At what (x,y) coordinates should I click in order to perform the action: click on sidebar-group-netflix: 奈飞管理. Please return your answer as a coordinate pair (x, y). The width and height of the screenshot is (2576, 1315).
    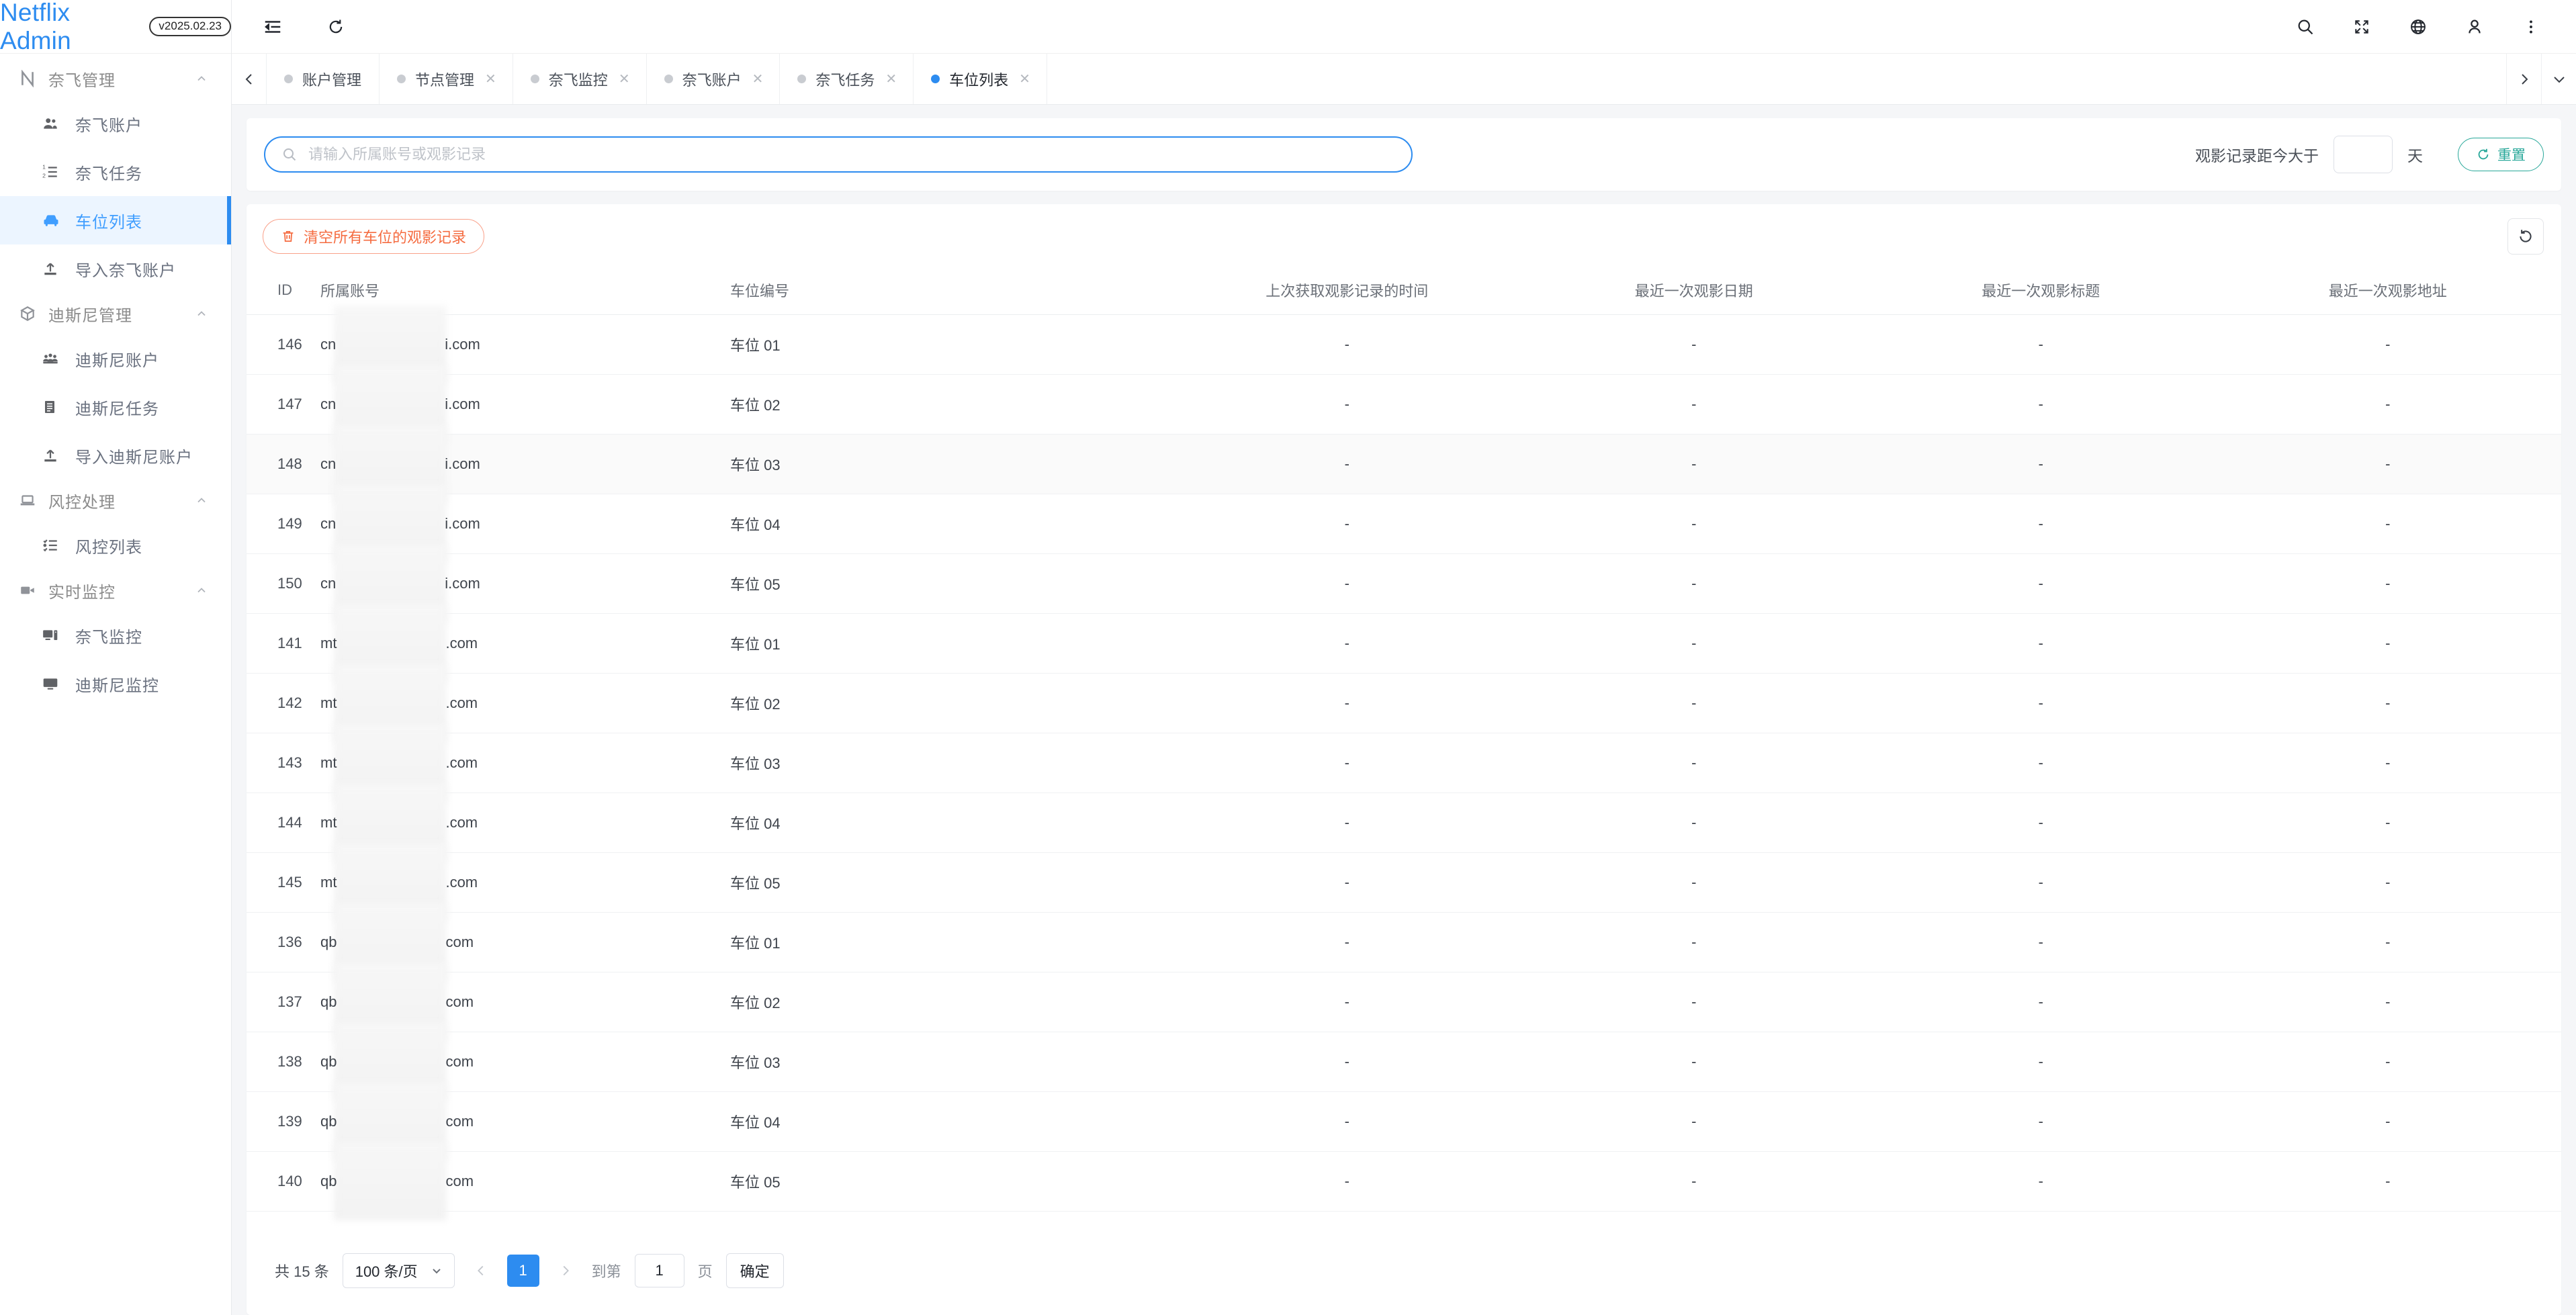
    Looking at the image, I should click on (115, 78).